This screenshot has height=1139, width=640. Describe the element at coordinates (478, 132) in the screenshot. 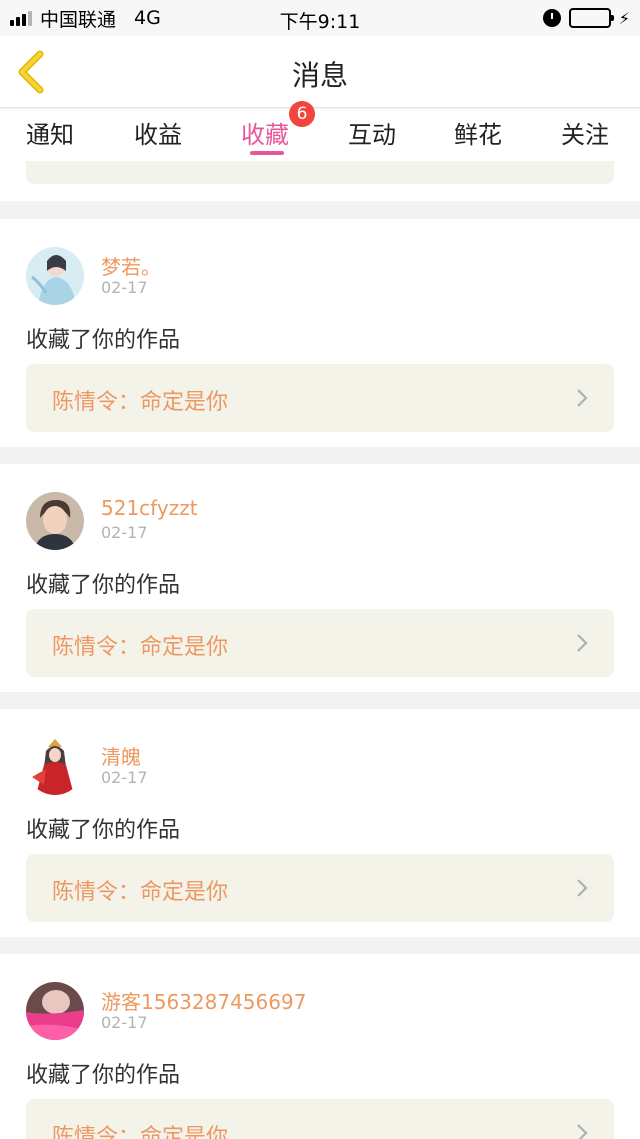

I see `tab-flowers: 鲜花` at that location.